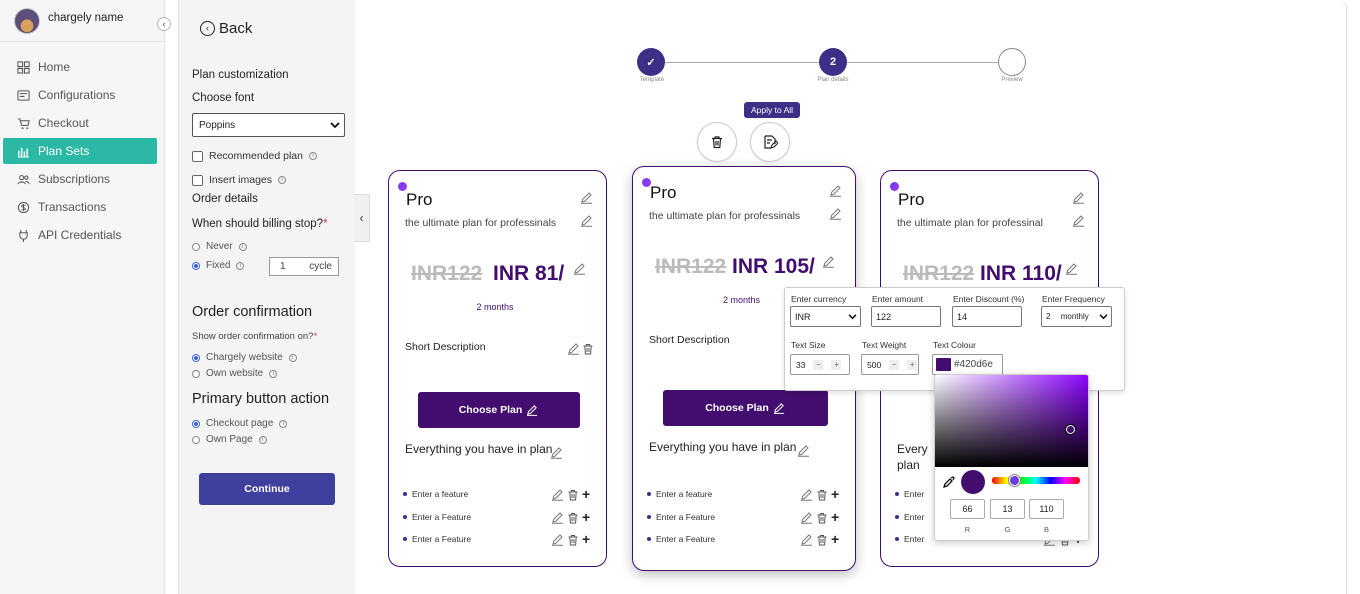 The width and height of the screenshot is (1360, 594). Describe the element at coordinates (651, 62) in the screenshot. I see `step-template: ✓` at that location.